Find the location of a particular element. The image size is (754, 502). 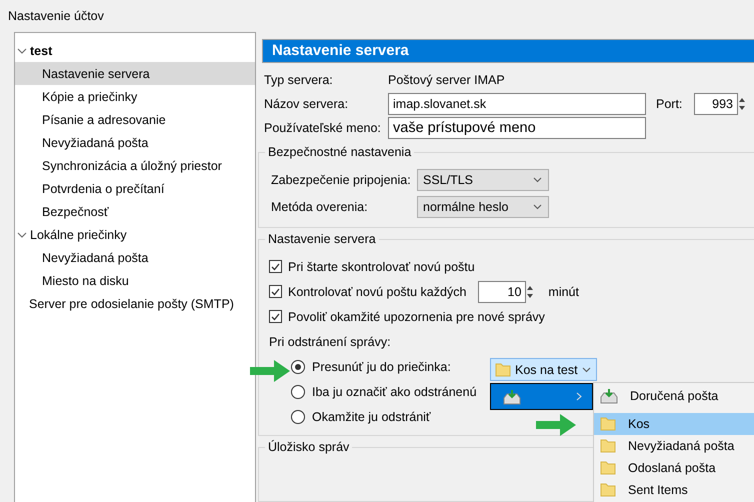

field-label: Názov servera: is located at coordinates (307, 104).